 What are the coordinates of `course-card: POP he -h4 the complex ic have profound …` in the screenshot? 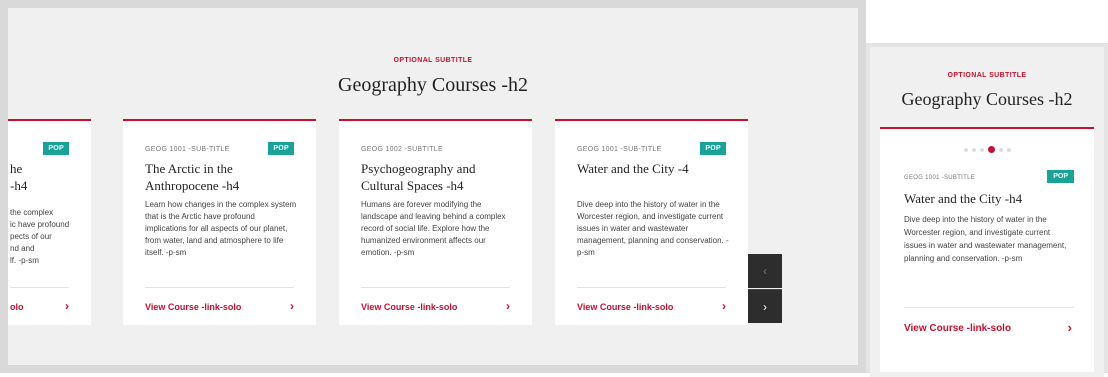 It's located at (49, 222).